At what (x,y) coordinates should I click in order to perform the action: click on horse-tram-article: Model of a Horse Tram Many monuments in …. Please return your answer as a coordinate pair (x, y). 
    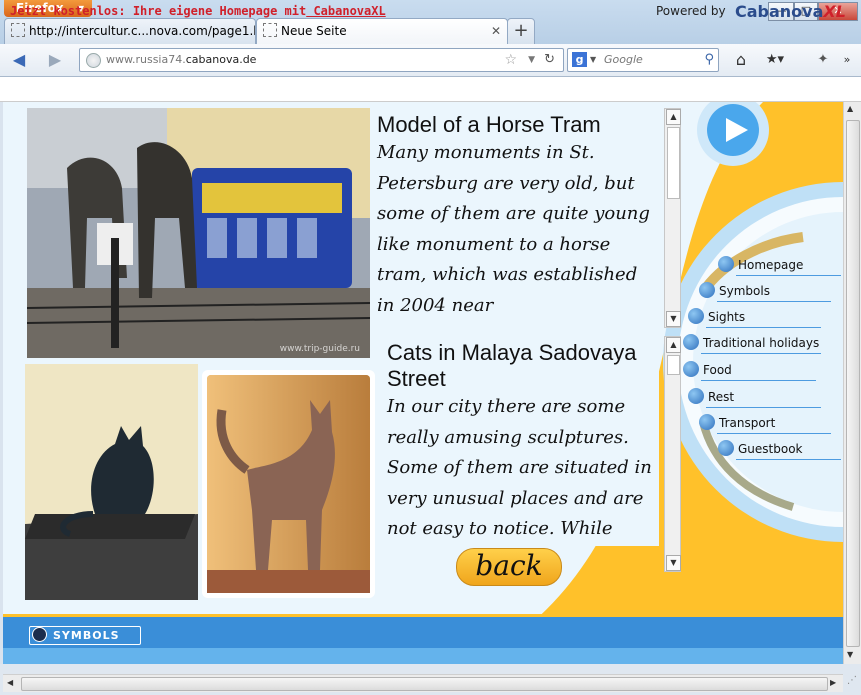
    Looking at the image, I should click on (517, 217).